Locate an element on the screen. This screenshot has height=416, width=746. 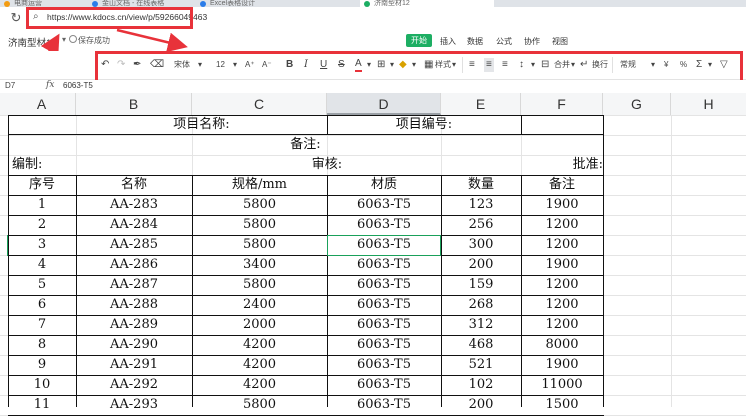
table-cell: 4 is located at coordinates (42, 265).